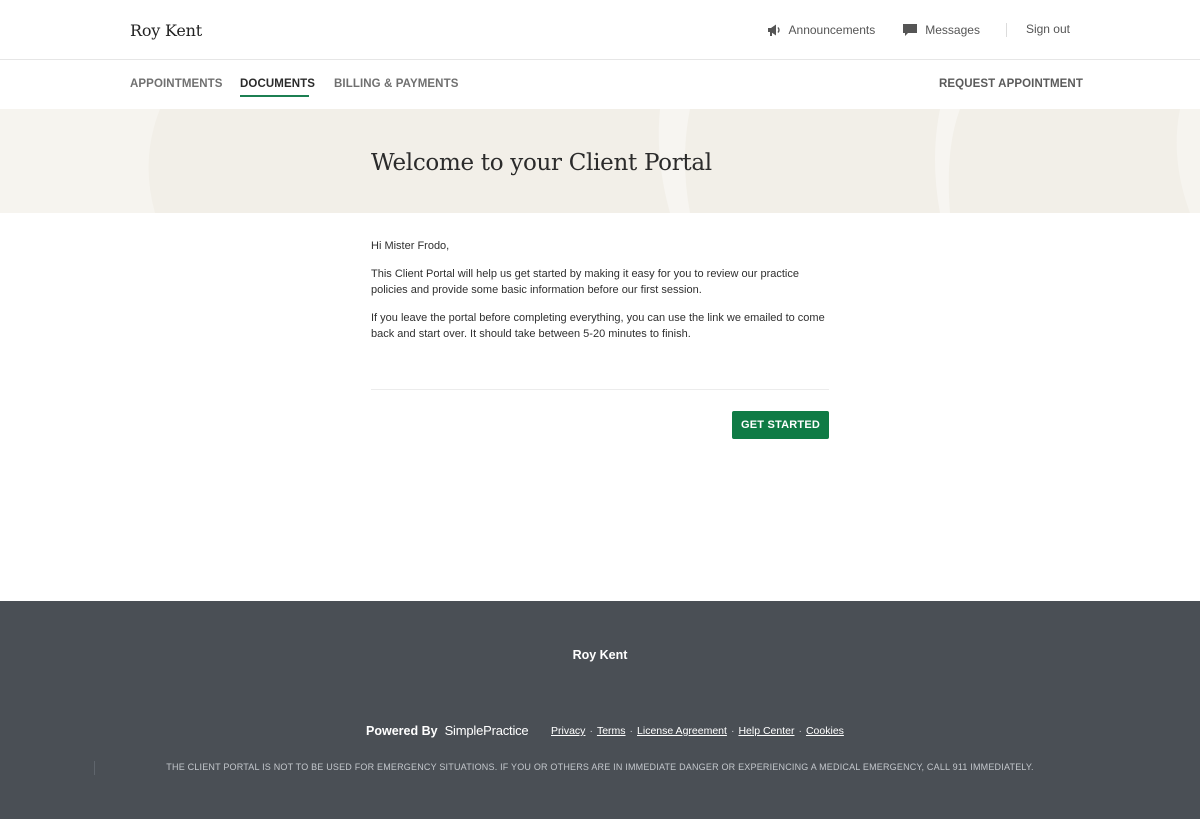 The height and width of the screenshot is (819, 1200). What do you see at coordinates (396, 84) in the screenshot?
I see `tab-billing-payments: BILLING & PAYMENTS` at bounding box center [396, 84].